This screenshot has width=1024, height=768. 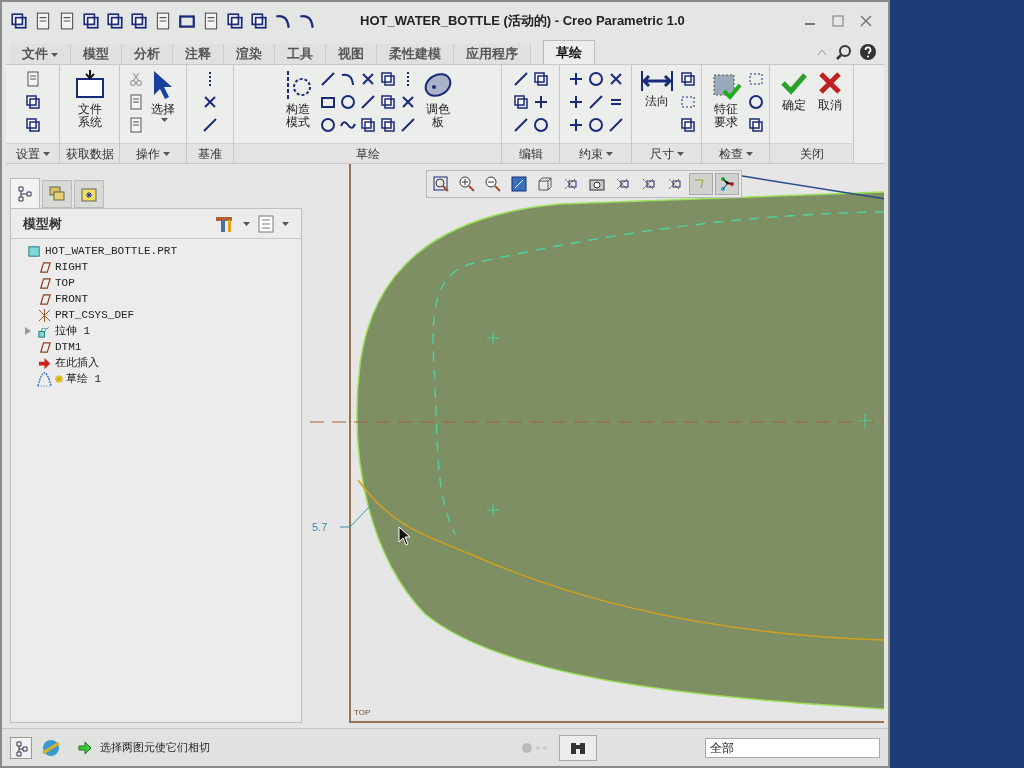 What do you see at coordinates (84, 379) in the screenshot?
I see `tree-item: 草绘 1` at bounding box center [84, 379].